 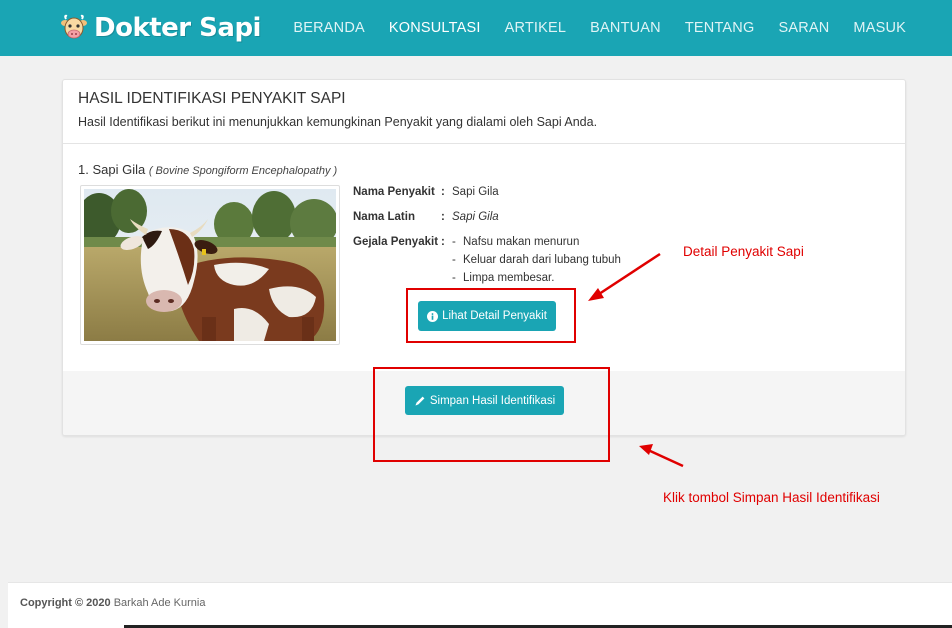 I want to click on symptom-text: Nafsu makan menurun, so click(x=521, y=242).